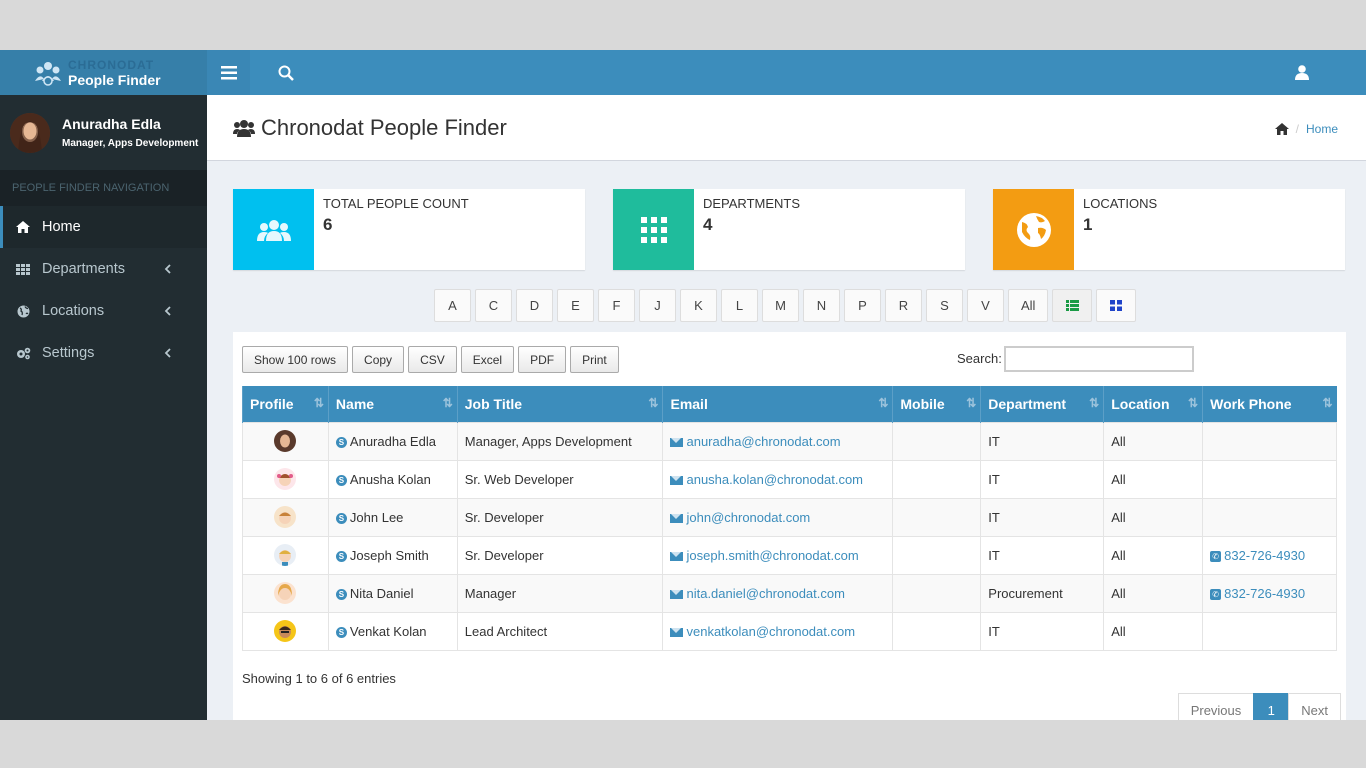  Describe the element at coordinates (772, 555) in the screenshot. I see `email-link: joseph.smith@chronodat.com` at that location.